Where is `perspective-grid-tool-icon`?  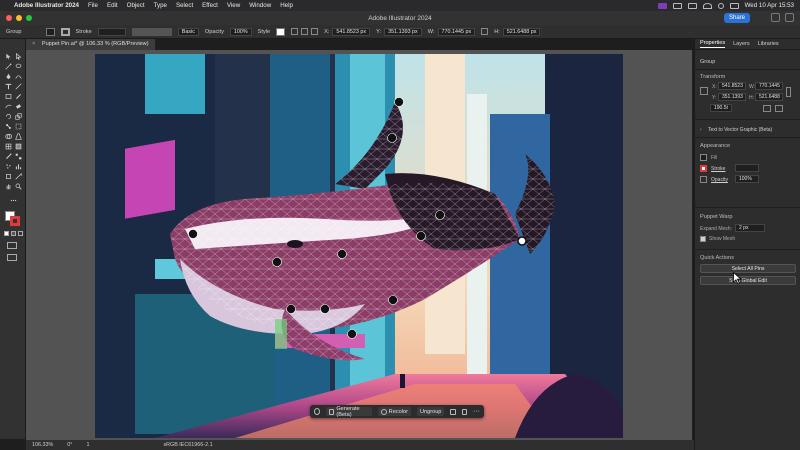
perspective-grid-tool-icon is located at coordinates (18, 136).